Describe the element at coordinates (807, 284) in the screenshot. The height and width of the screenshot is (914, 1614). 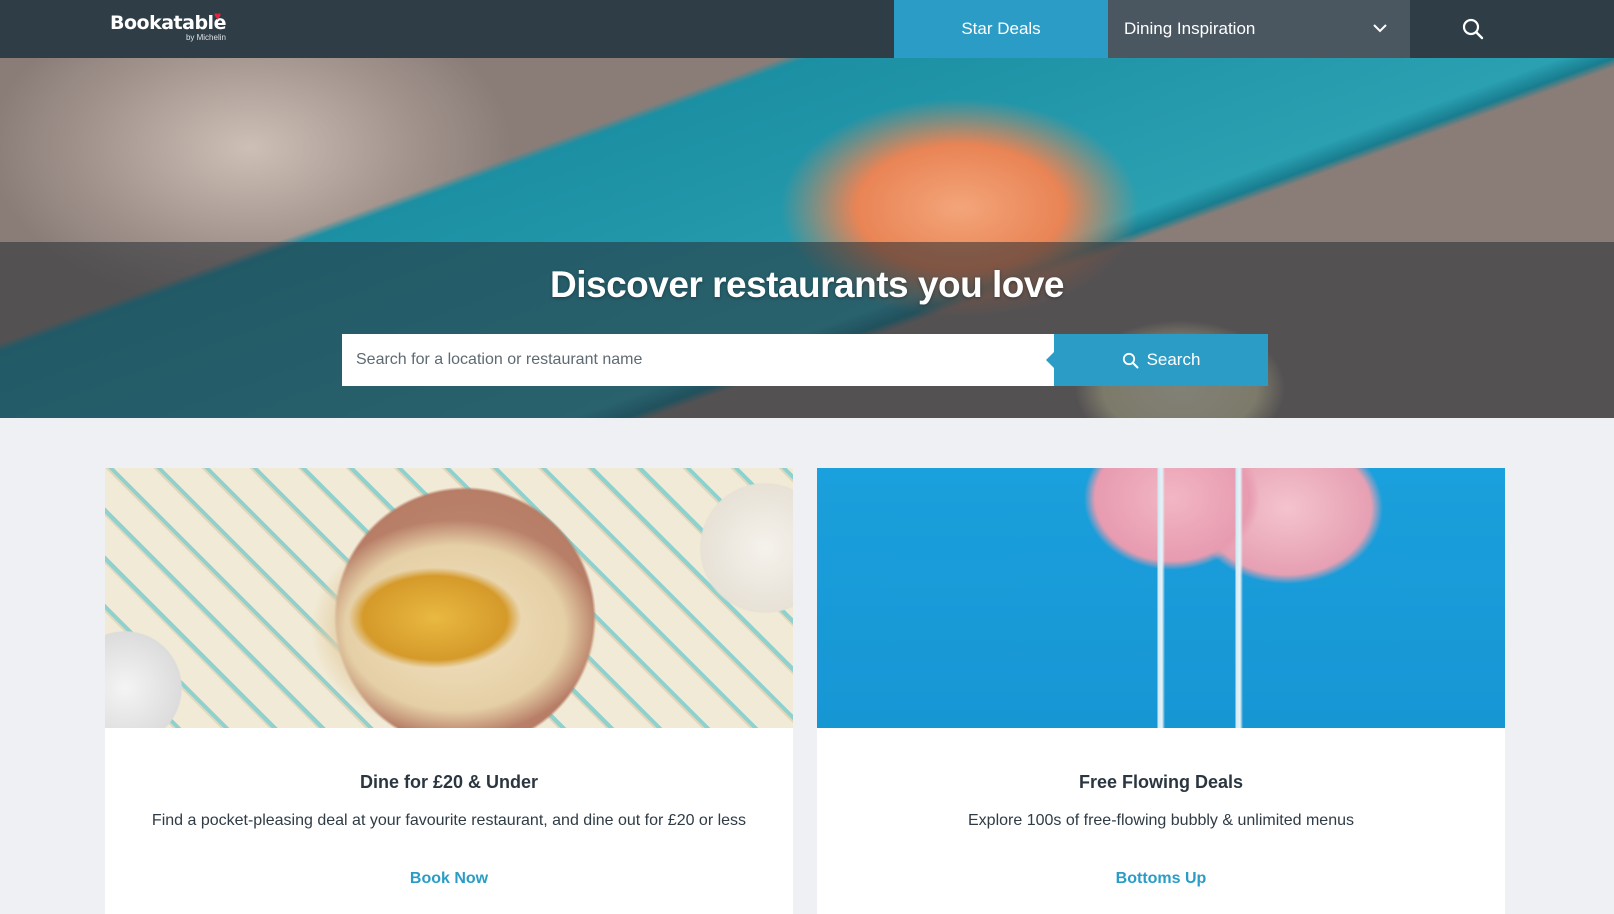
I see `hero-title: Discover restaurants you love` at that location.